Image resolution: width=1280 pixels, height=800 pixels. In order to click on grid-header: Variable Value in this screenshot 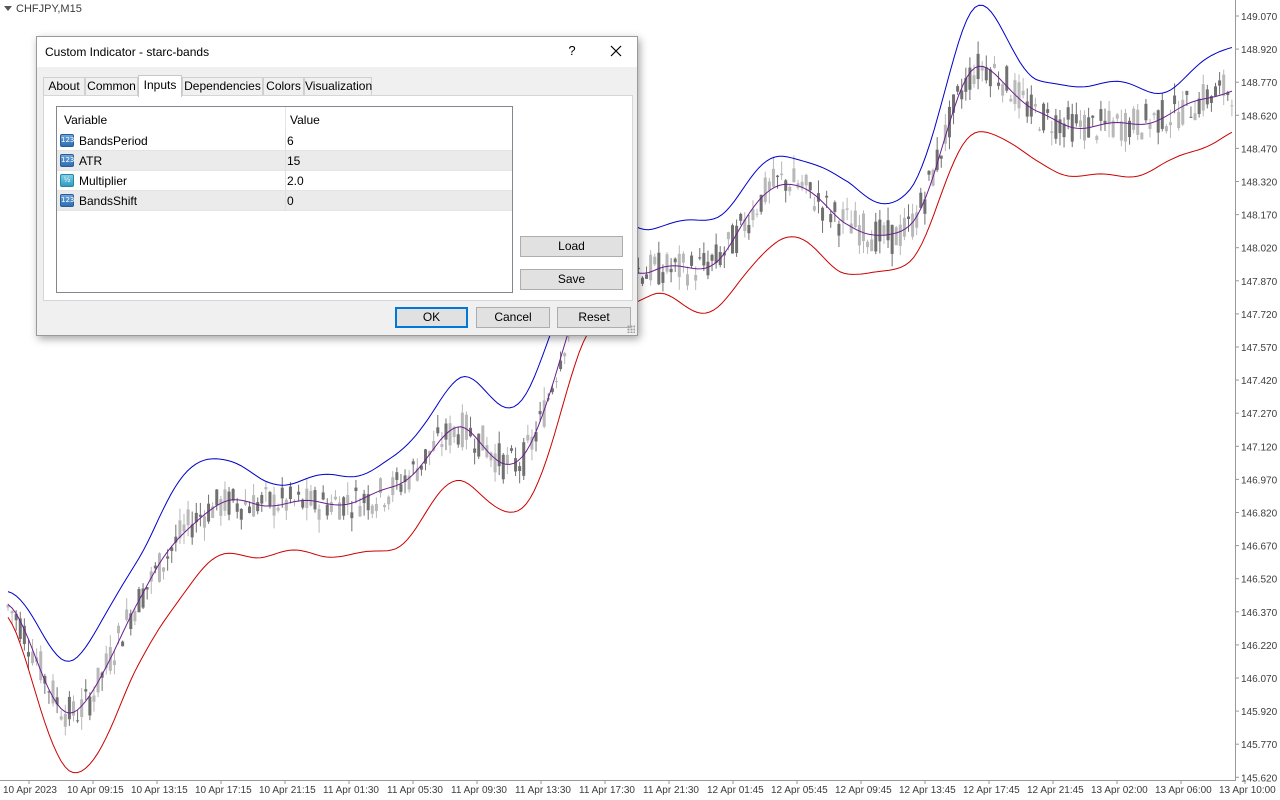, I will do `click(284, 119)`.